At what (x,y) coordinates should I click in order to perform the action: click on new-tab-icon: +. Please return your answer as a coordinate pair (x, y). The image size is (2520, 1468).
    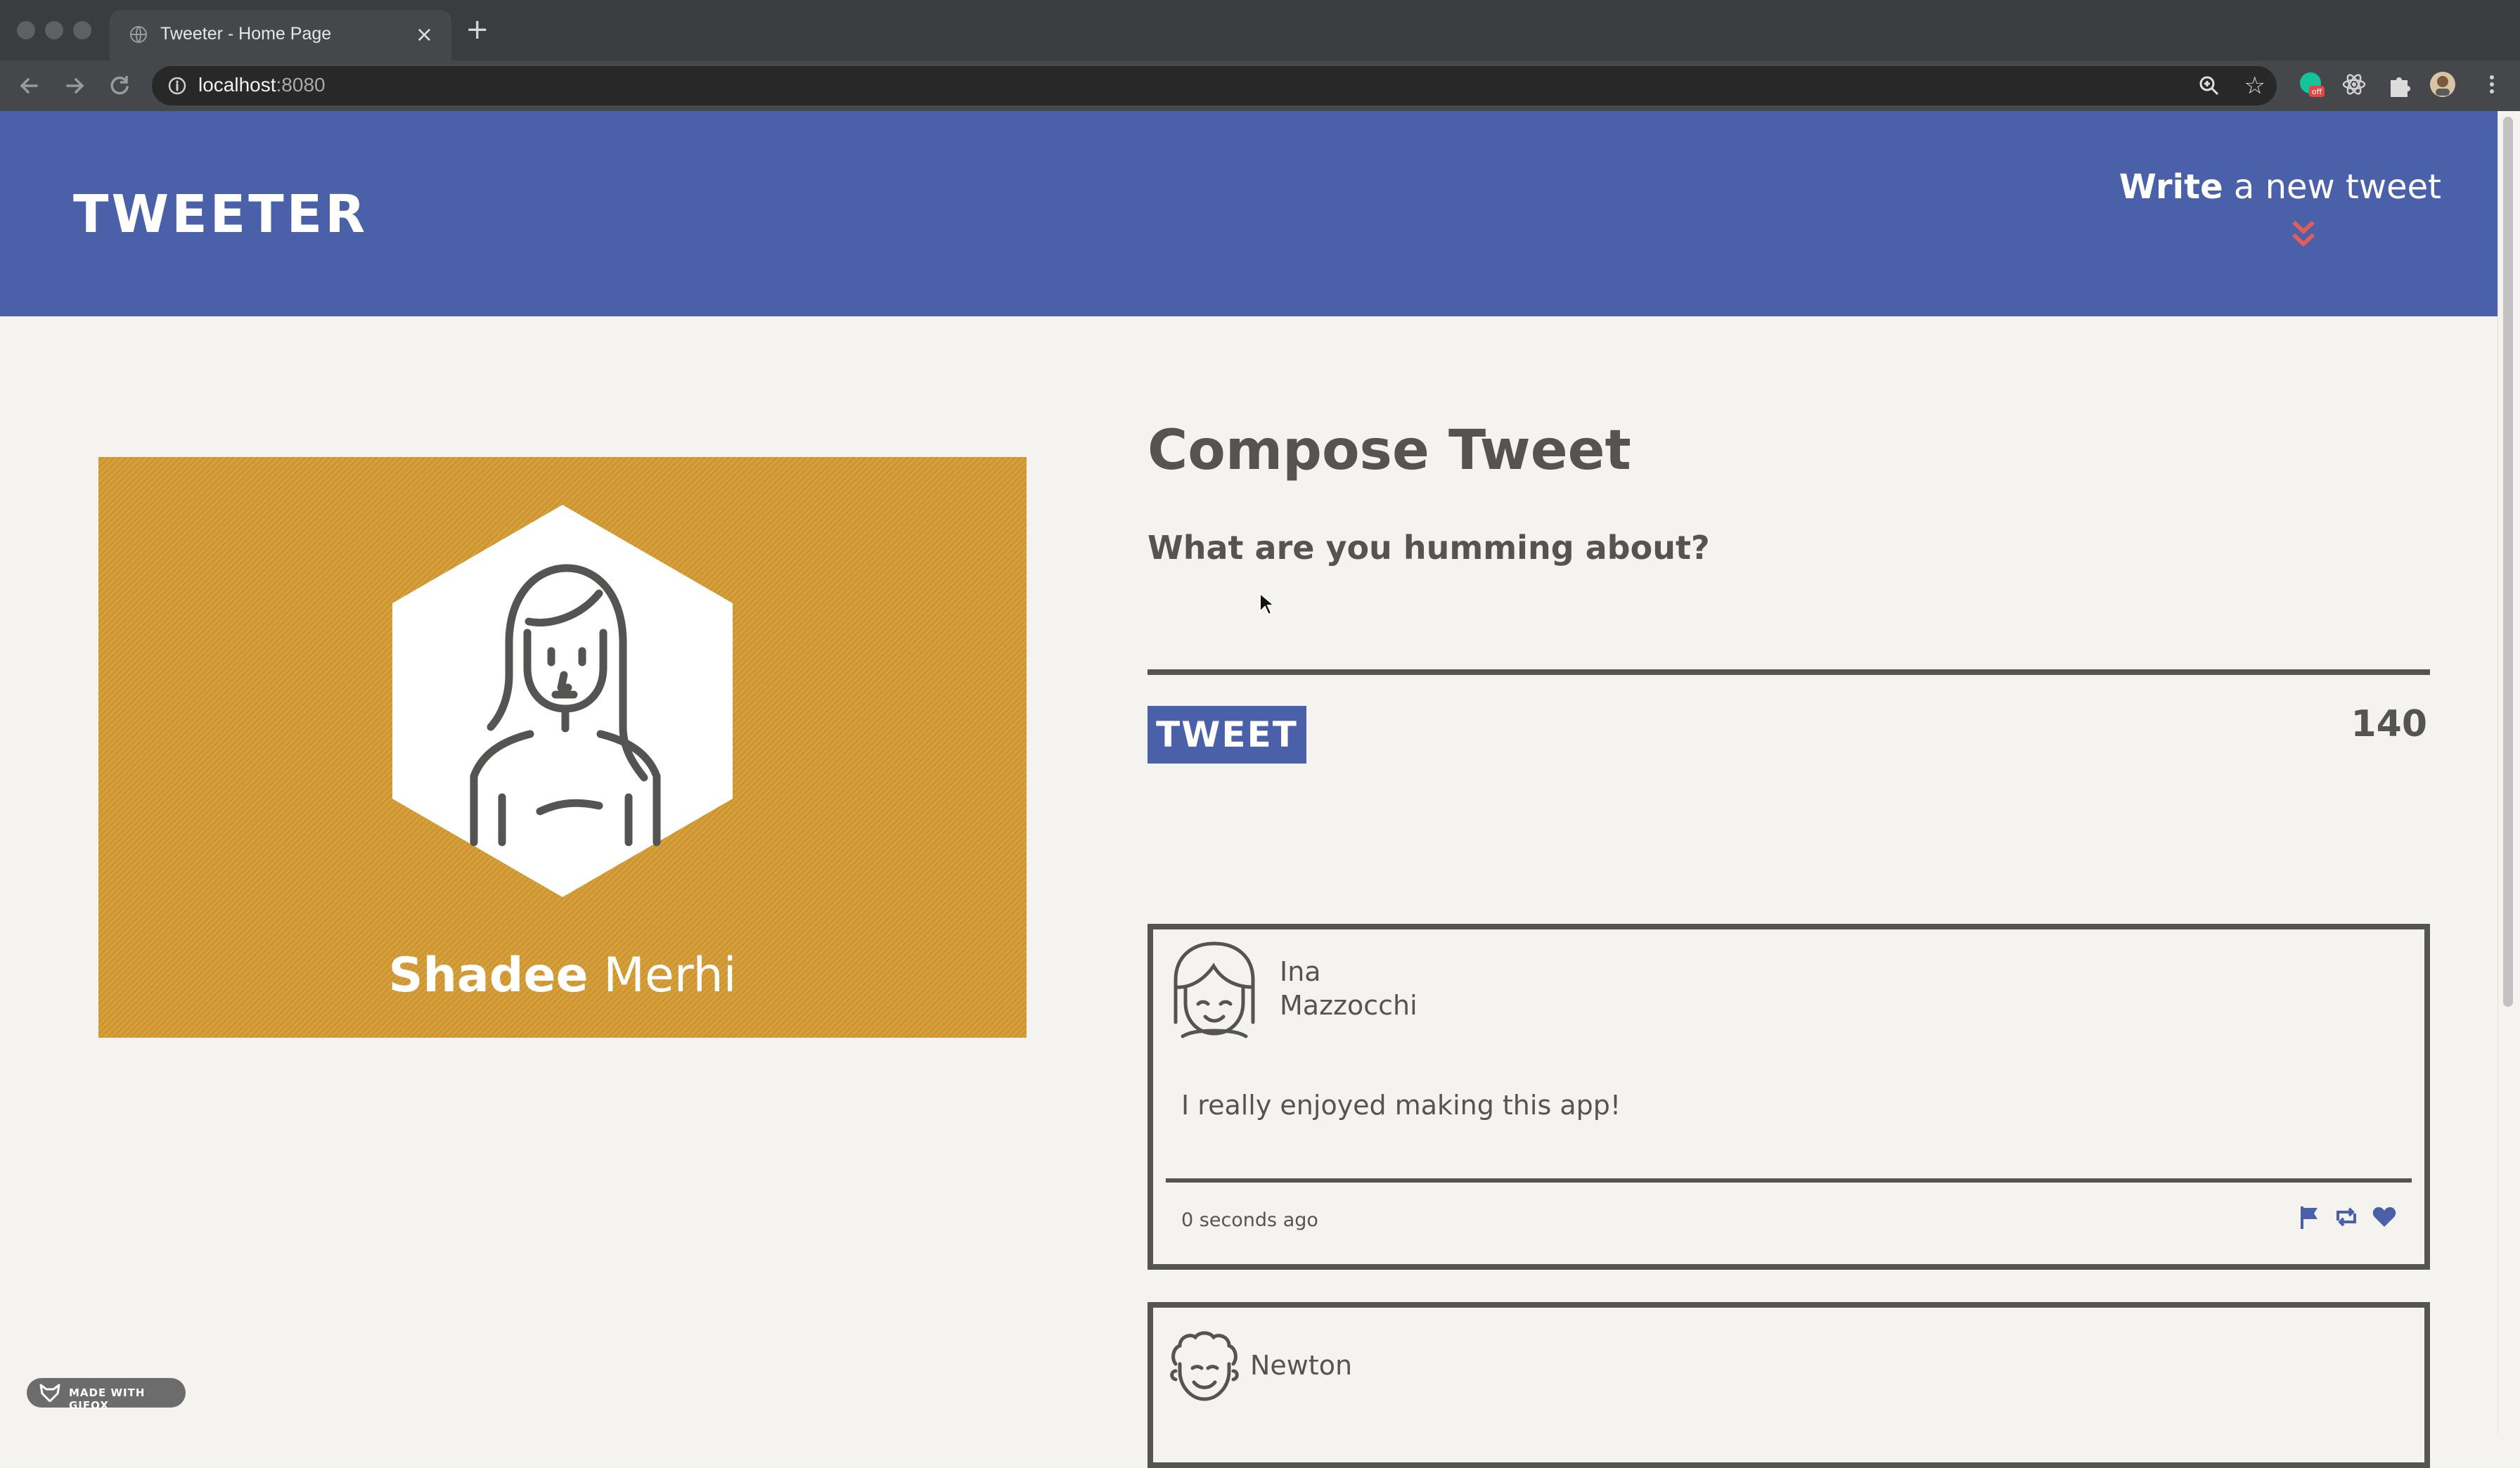
    Looking at the image, I should click on (477, 29).